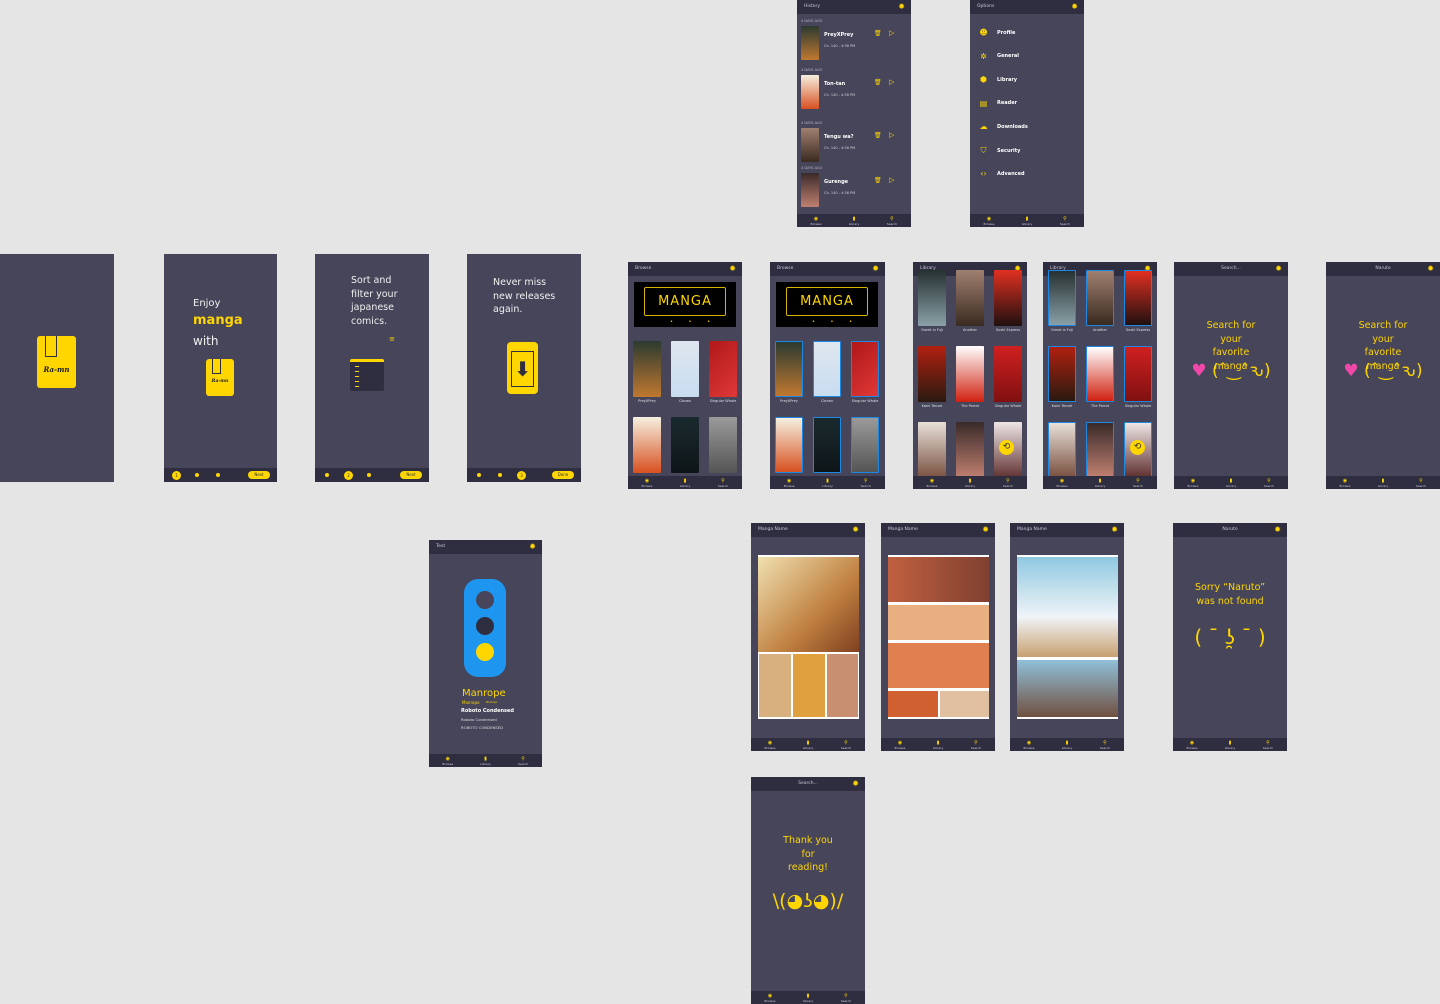 The width and height of the screenshot is (1440, 1004). Describe the element at coordinates (1003, 126) in the screenshot. I see `option-downloads: ☁ Downloads` at that location.